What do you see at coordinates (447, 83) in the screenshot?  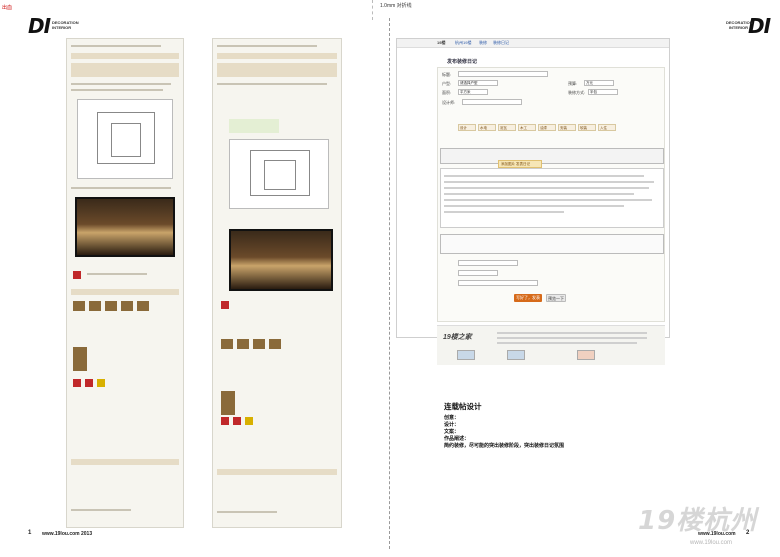 I see `field-label: 户型:` at bounding box center [447, 83].